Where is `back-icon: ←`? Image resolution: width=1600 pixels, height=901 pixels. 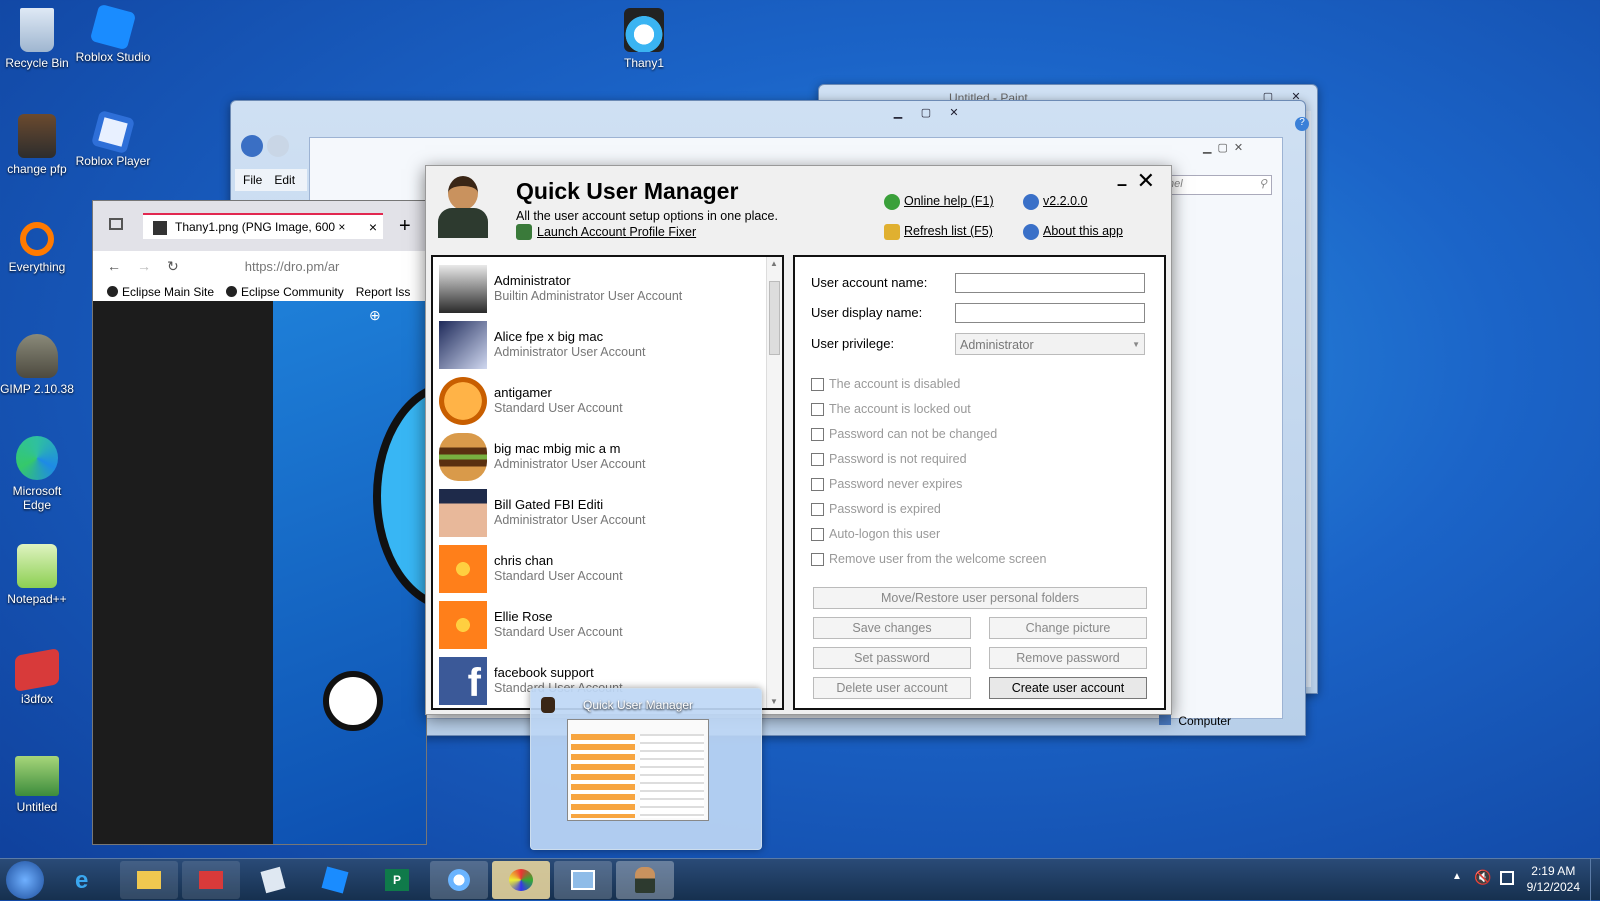 back-icon: ← is located at coordinates (114, 266).